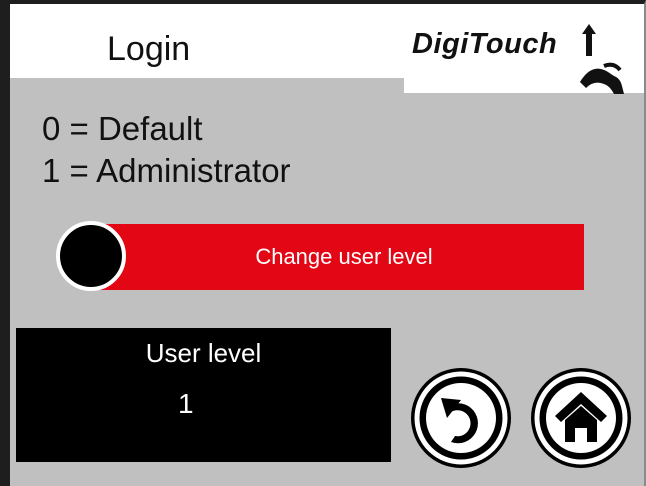 Image resolution: width=646 pixels, height=486 pixels. I want to click on back-arrow-icon, so click(461, 418).